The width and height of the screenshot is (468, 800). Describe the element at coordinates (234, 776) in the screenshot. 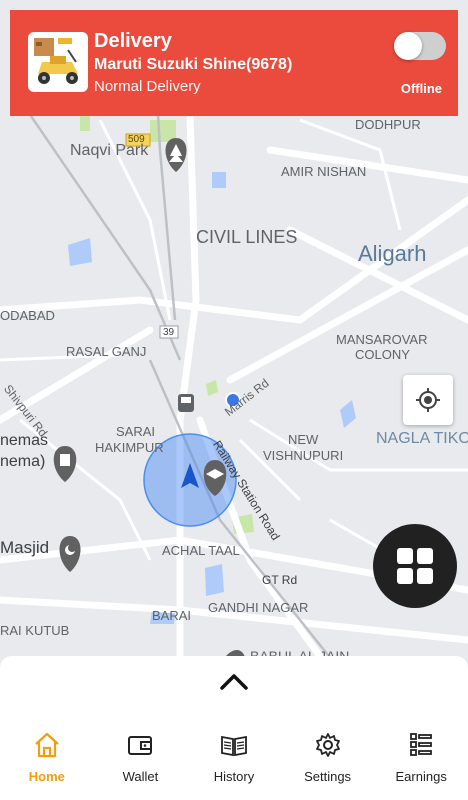

I see `nav-label-history: History` at that location.